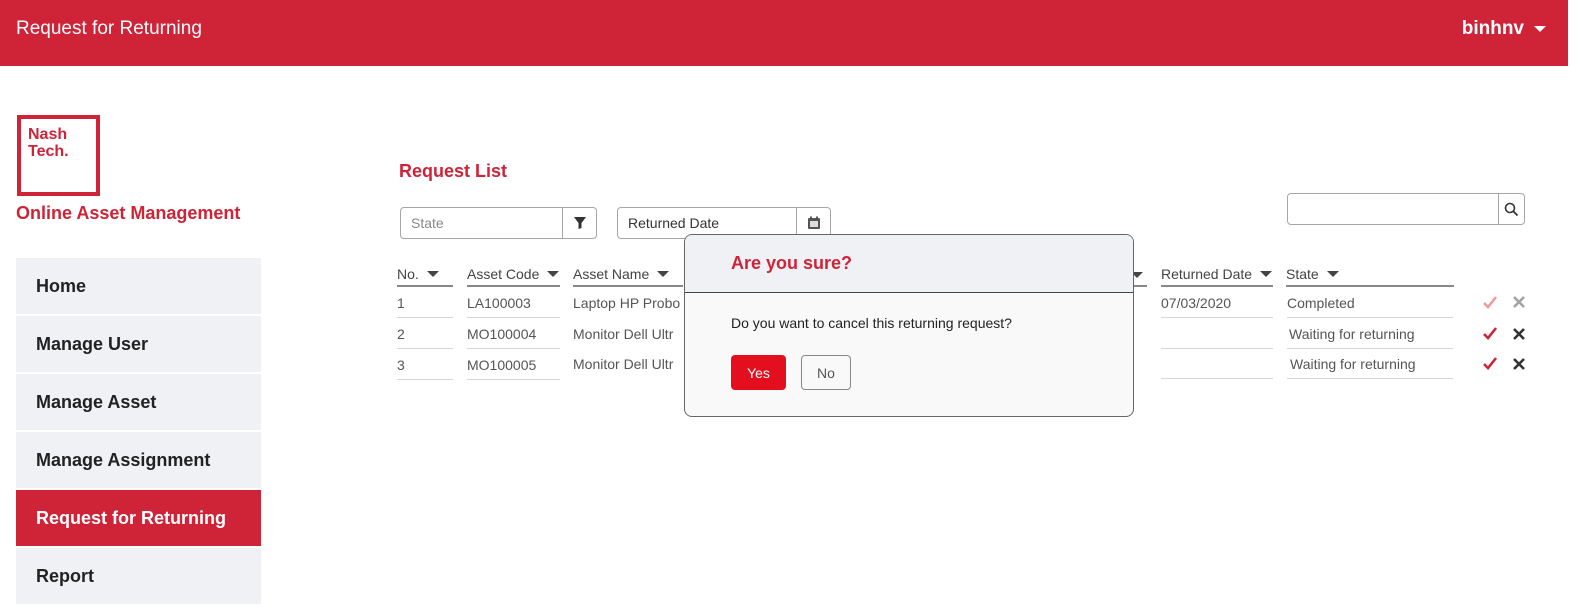  What do you see at coordinates (513, 274) in the screenshot?
I see `column-header-asset-code: Asset Code` at bounding box center [513, 274].